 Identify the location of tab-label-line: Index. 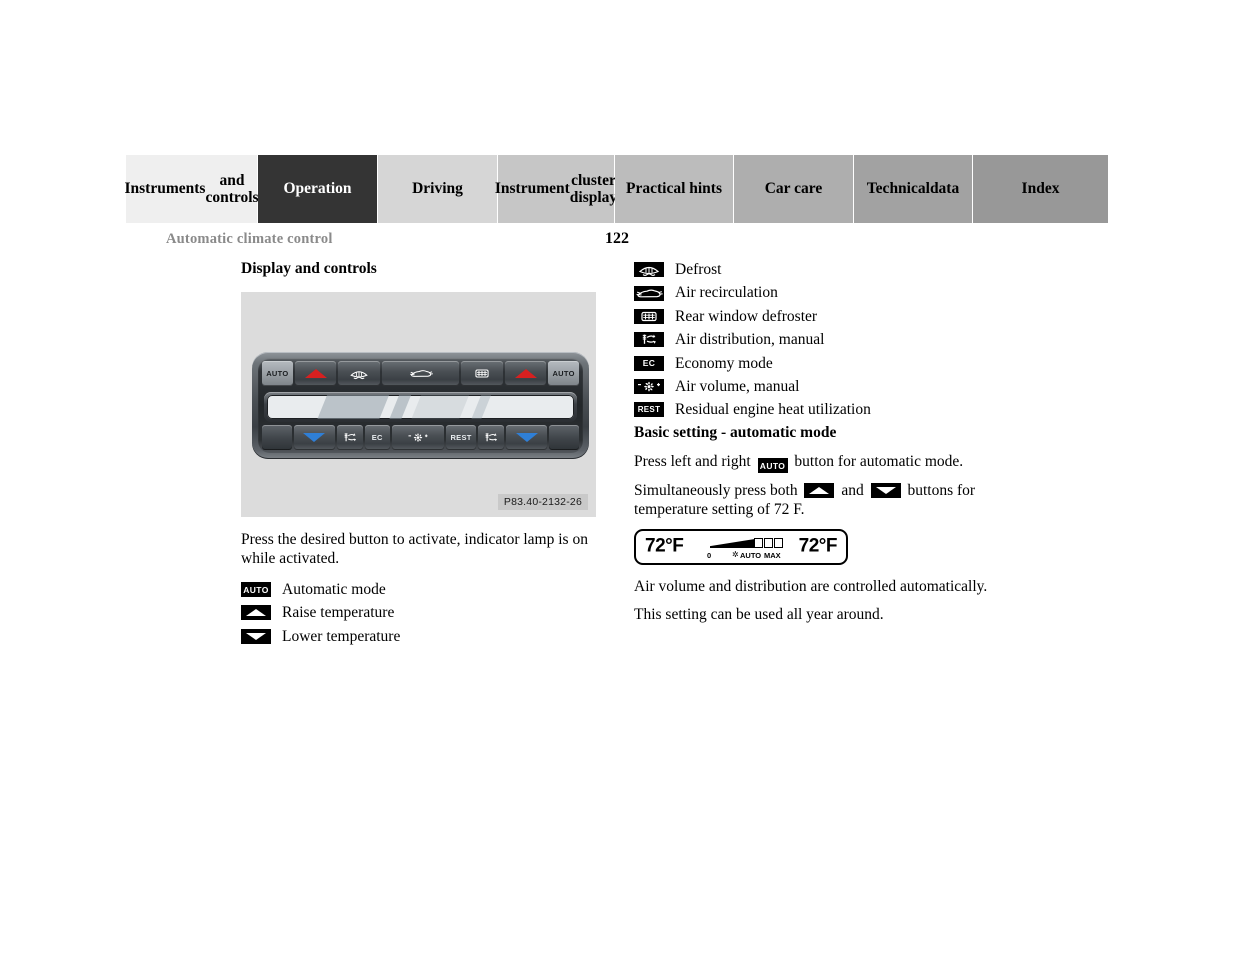
(1040, 189).